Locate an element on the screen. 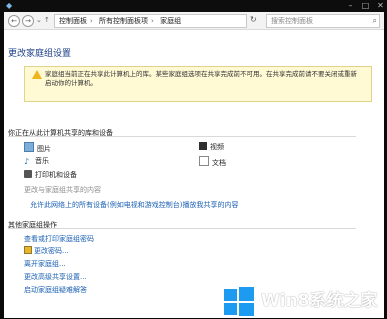  troubleshooter-link: 启动家庭组疑难解答 is located at coordinates (55, 290).